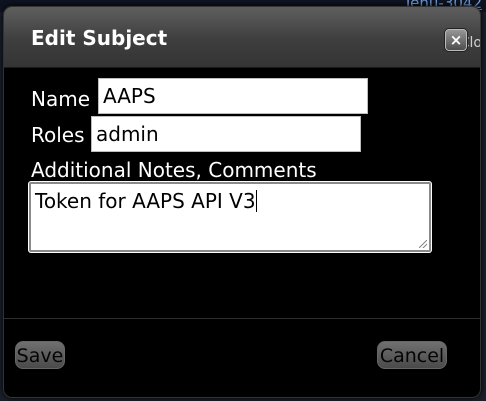 The height and width of the screenshot is (401, 486). Describe the element at coordinates (226, 134) in the screenshot. I see `roles-input: admin` at that location.